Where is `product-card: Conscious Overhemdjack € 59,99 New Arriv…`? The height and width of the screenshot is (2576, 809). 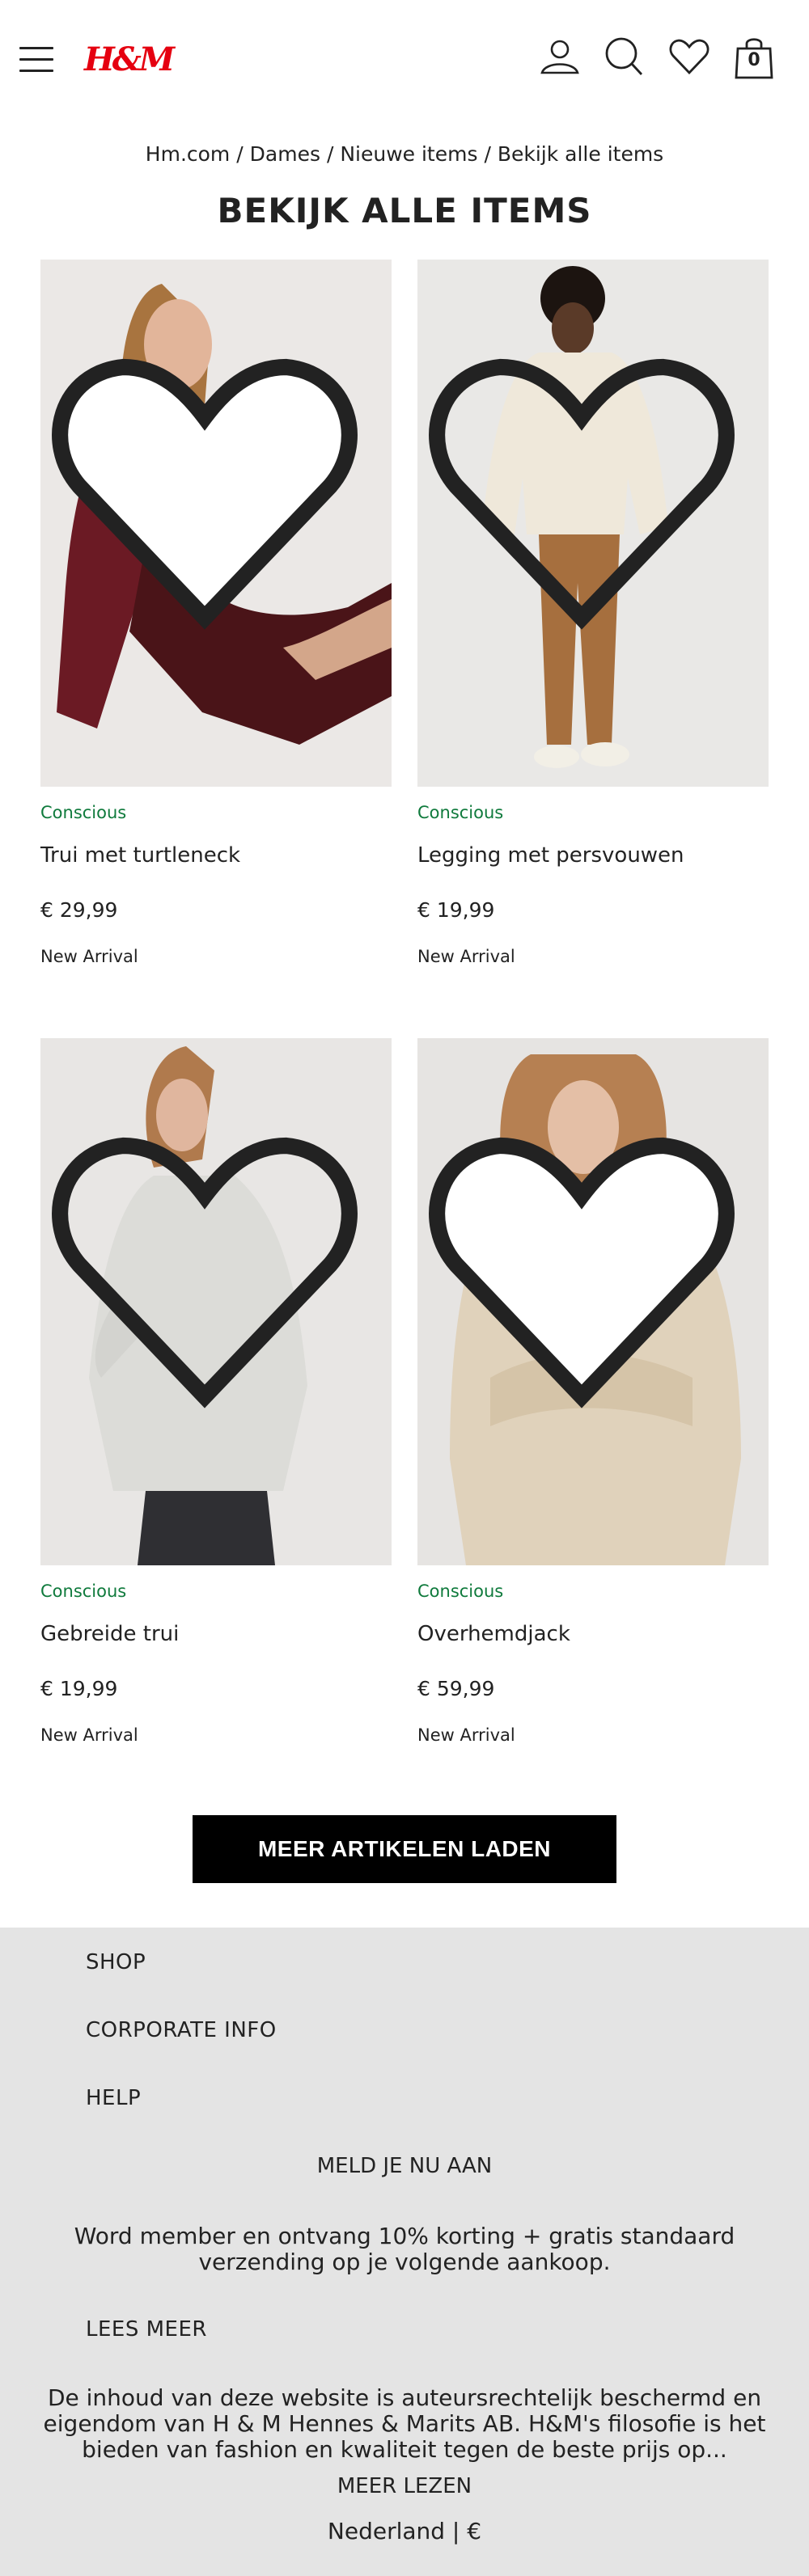 product-card: Conscious Overhemdjack € 59,99 New Arriv… is located at coordinates (593, 1402).